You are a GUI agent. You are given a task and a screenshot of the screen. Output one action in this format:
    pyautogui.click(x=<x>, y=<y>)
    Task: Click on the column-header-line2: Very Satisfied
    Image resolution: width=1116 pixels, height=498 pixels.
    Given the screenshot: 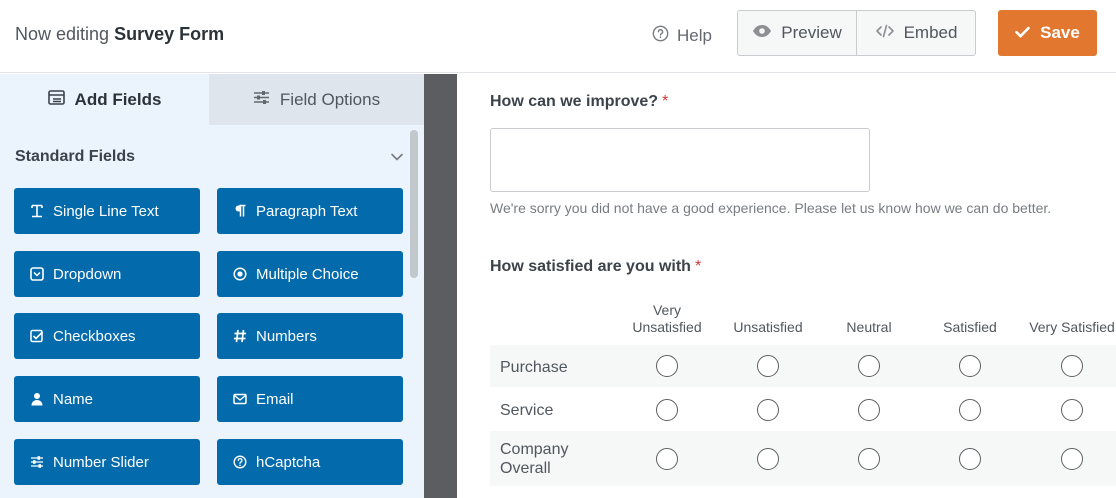 What is the action you would take?
    pyautogui.click(x=1072, y=327)
    